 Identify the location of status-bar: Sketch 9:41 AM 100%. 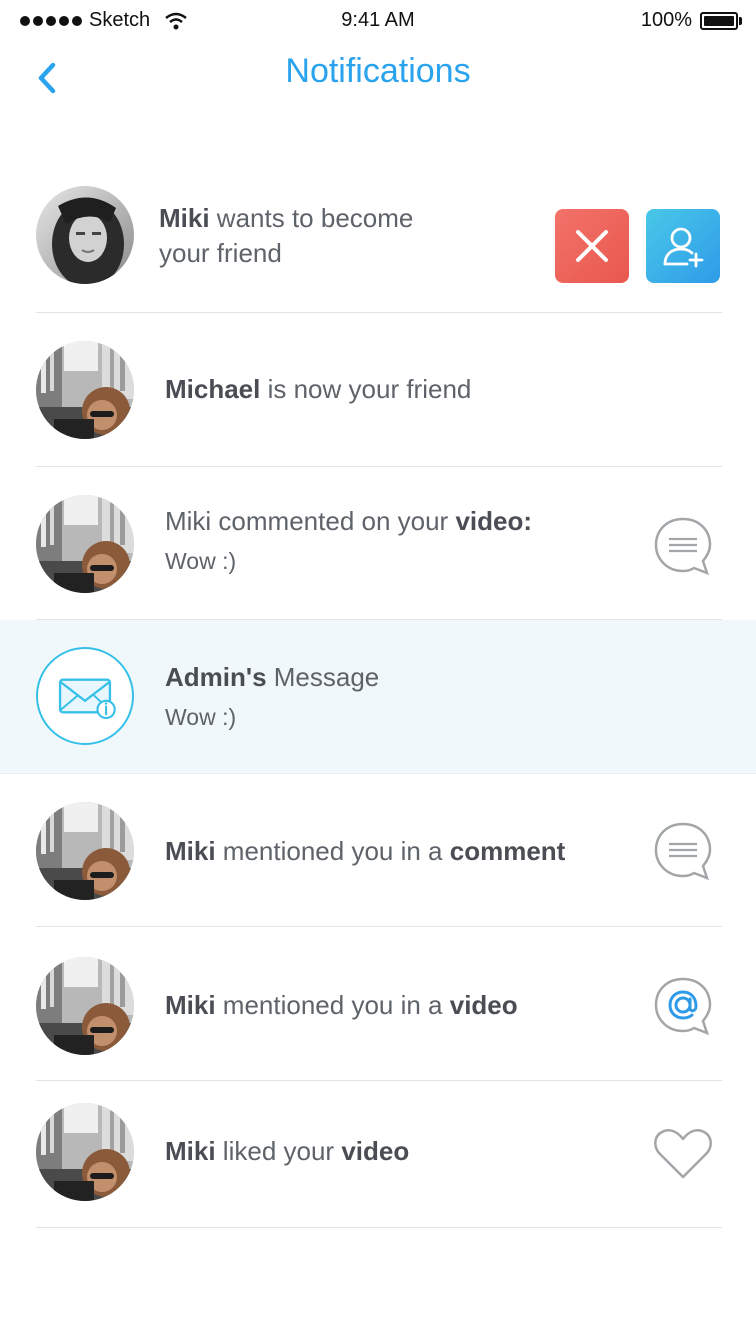
(378, 20).